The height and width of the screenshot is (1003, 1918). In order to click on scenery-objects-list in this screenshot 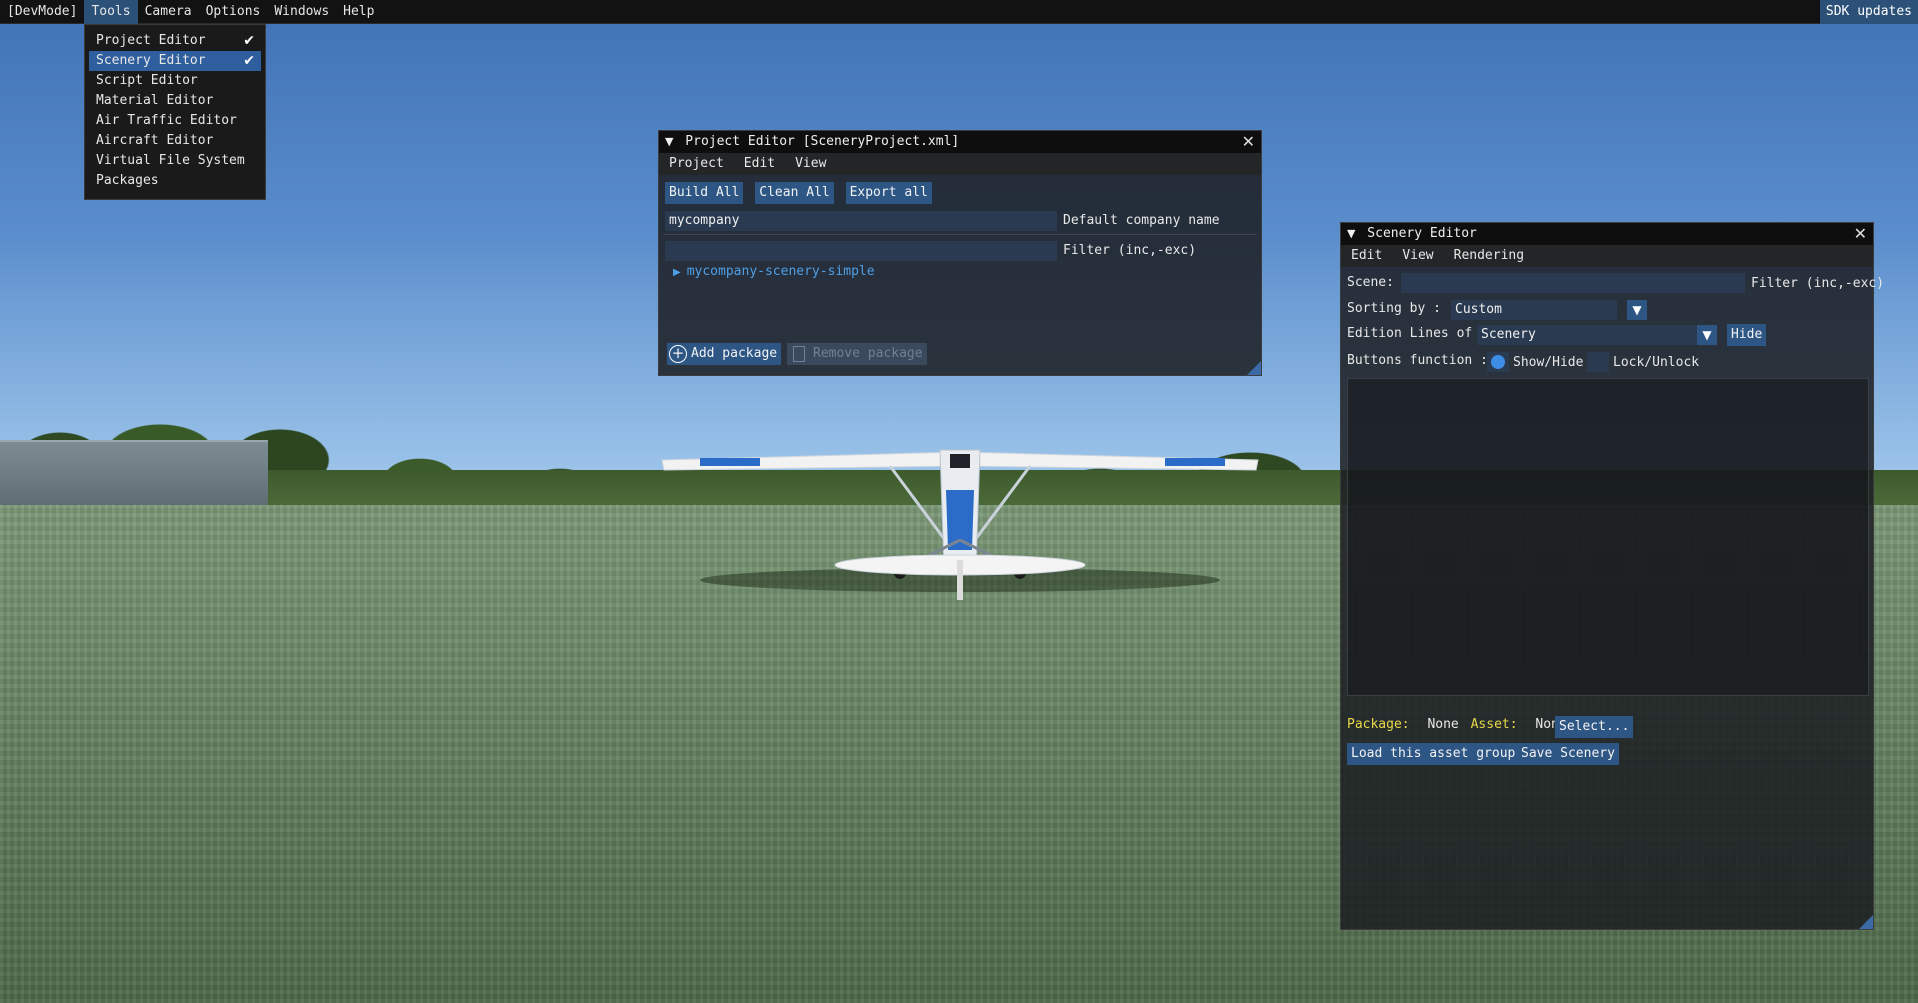, I will do `click(1608, 537)`.